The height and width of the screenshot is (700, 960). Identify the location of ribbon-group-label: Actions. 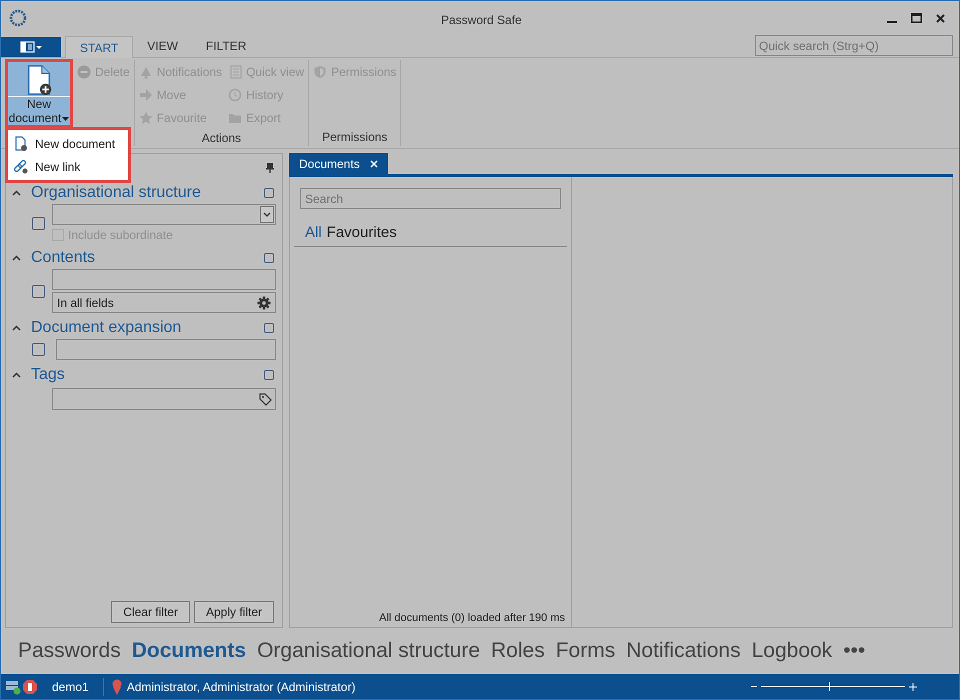
(221, 138).